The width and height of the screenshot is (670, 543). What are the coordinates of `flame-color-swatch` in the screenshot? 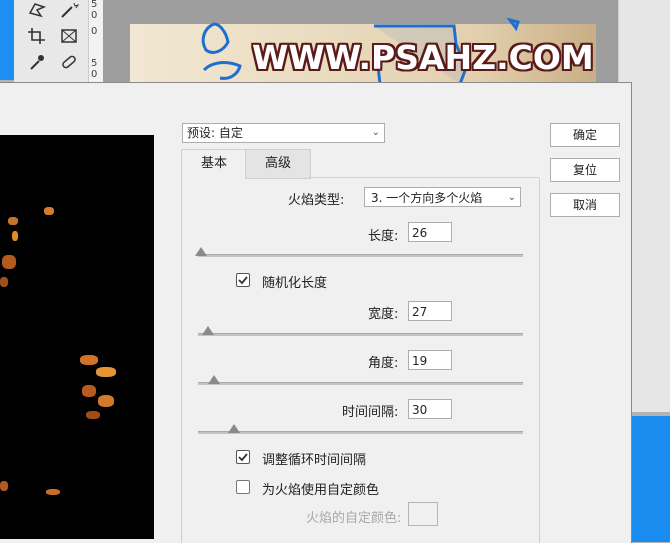 It's located at (423, 514).